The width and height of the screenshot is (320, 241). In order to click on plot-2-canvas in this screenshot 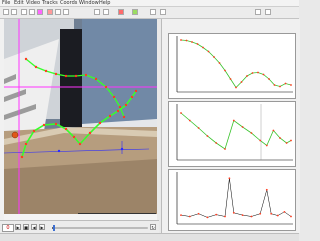, I will do `click(234, 132)`.